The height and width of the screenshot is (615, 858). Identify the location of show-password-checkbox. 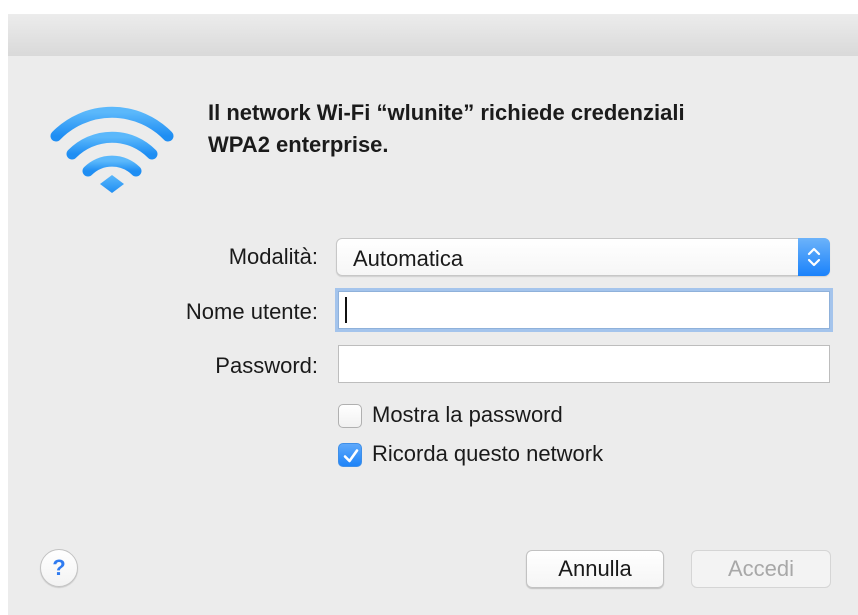
(350, 416).